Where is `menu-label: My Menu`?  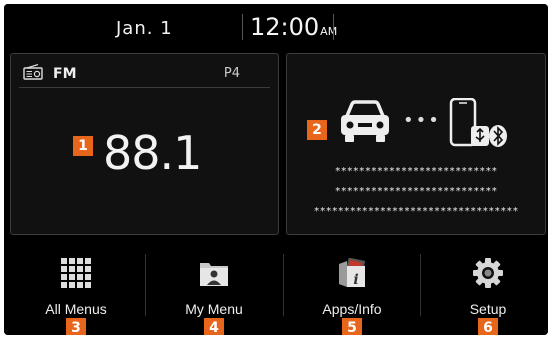 menu-label: My Menu is located at coordinates (214, 309).